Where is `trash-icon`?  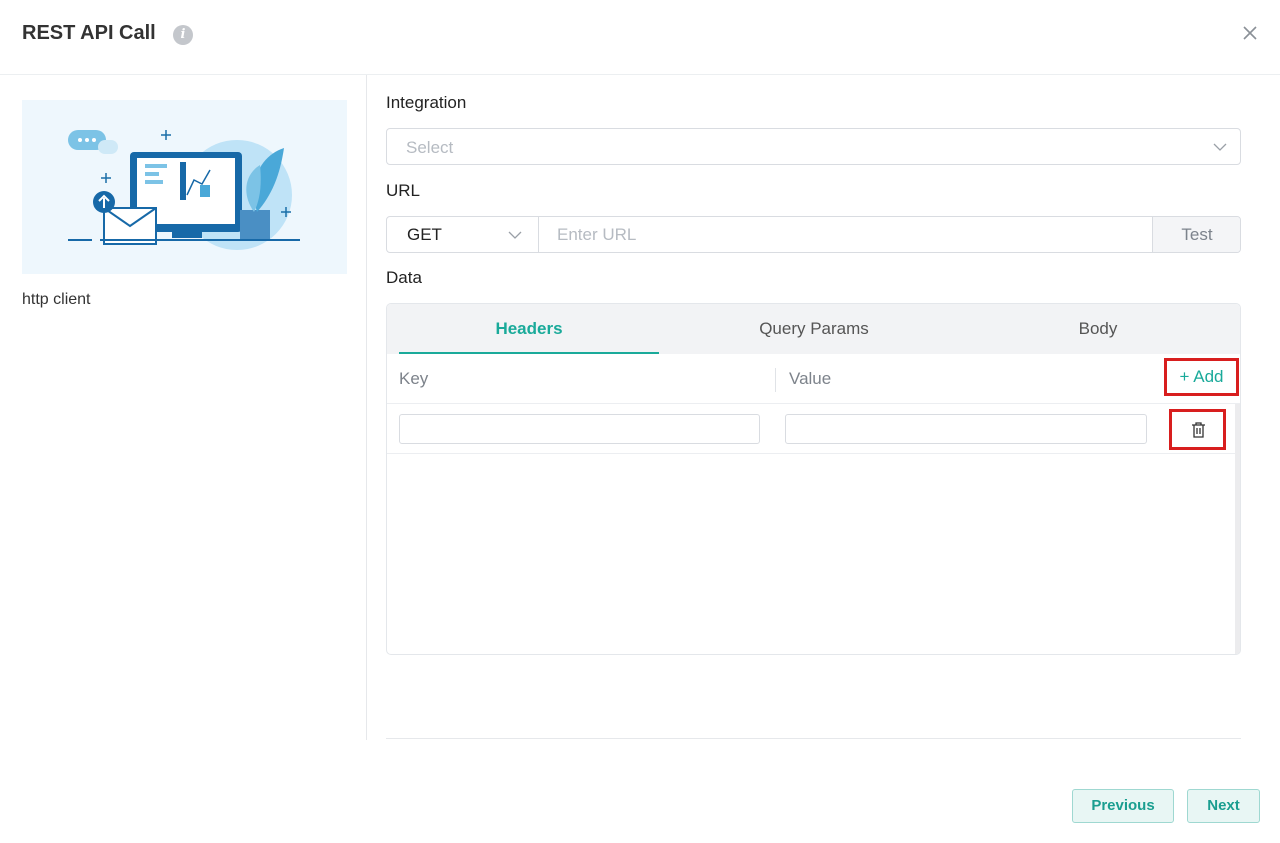
trash-icon is located at coordinates (1198, 430).